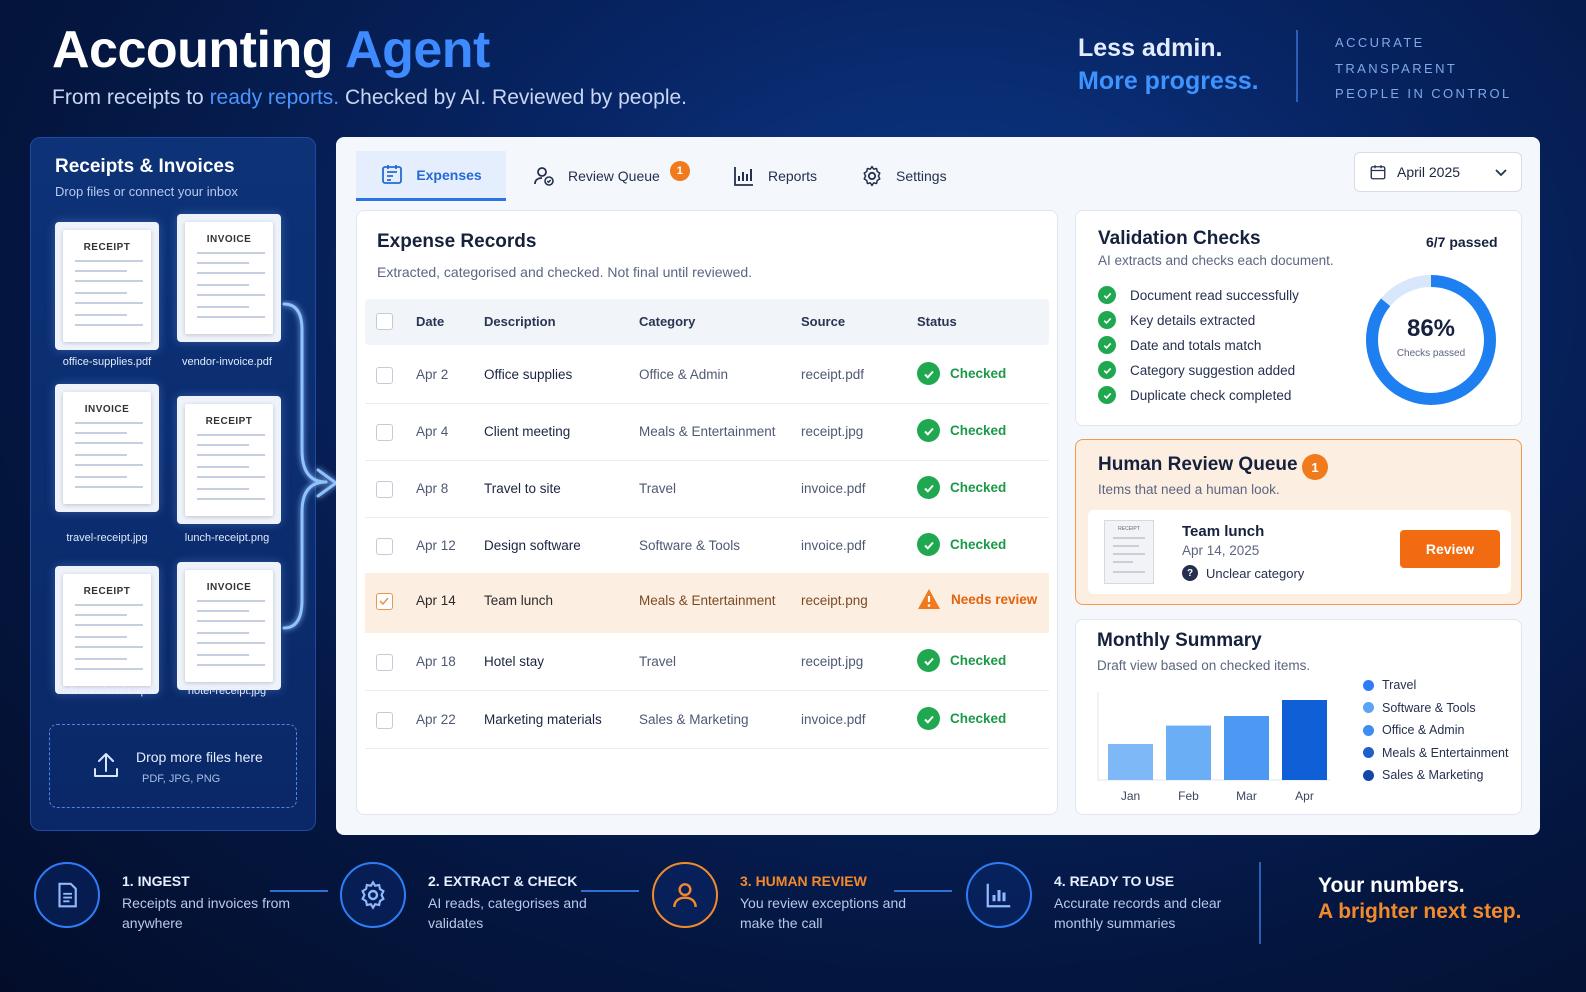  Describe the element at coordinates (774, 176) in the screenshot. I see `tab-reports: Reports` at that location.